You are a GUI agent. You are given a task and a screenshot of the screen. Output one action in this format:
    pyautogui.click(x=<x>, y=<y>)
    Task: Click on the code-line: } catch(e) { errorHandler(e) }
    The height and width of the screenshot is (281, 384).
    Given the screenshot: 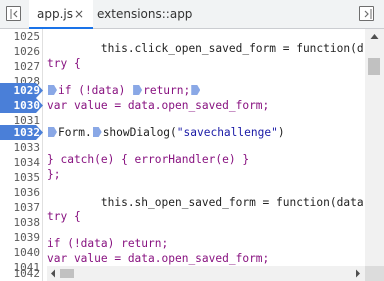 What is the action you would take?
    pyautogui.click(x=148, y=159)
    